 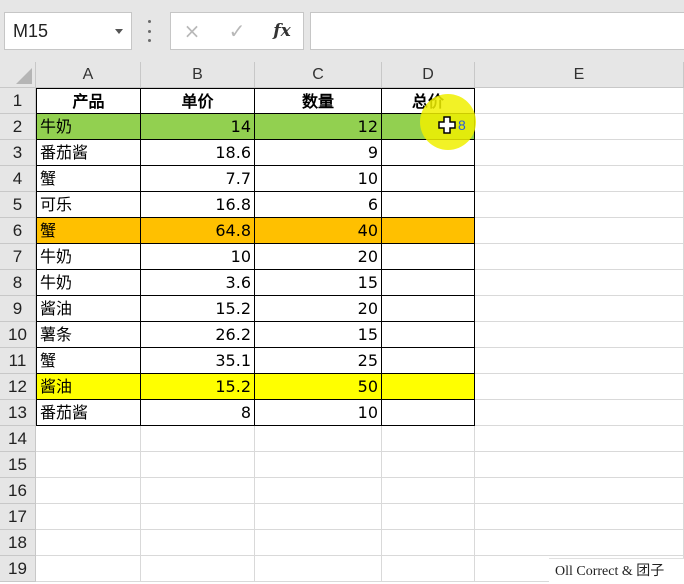 I want to click on row-header: 8, so click(x=18, y=283).